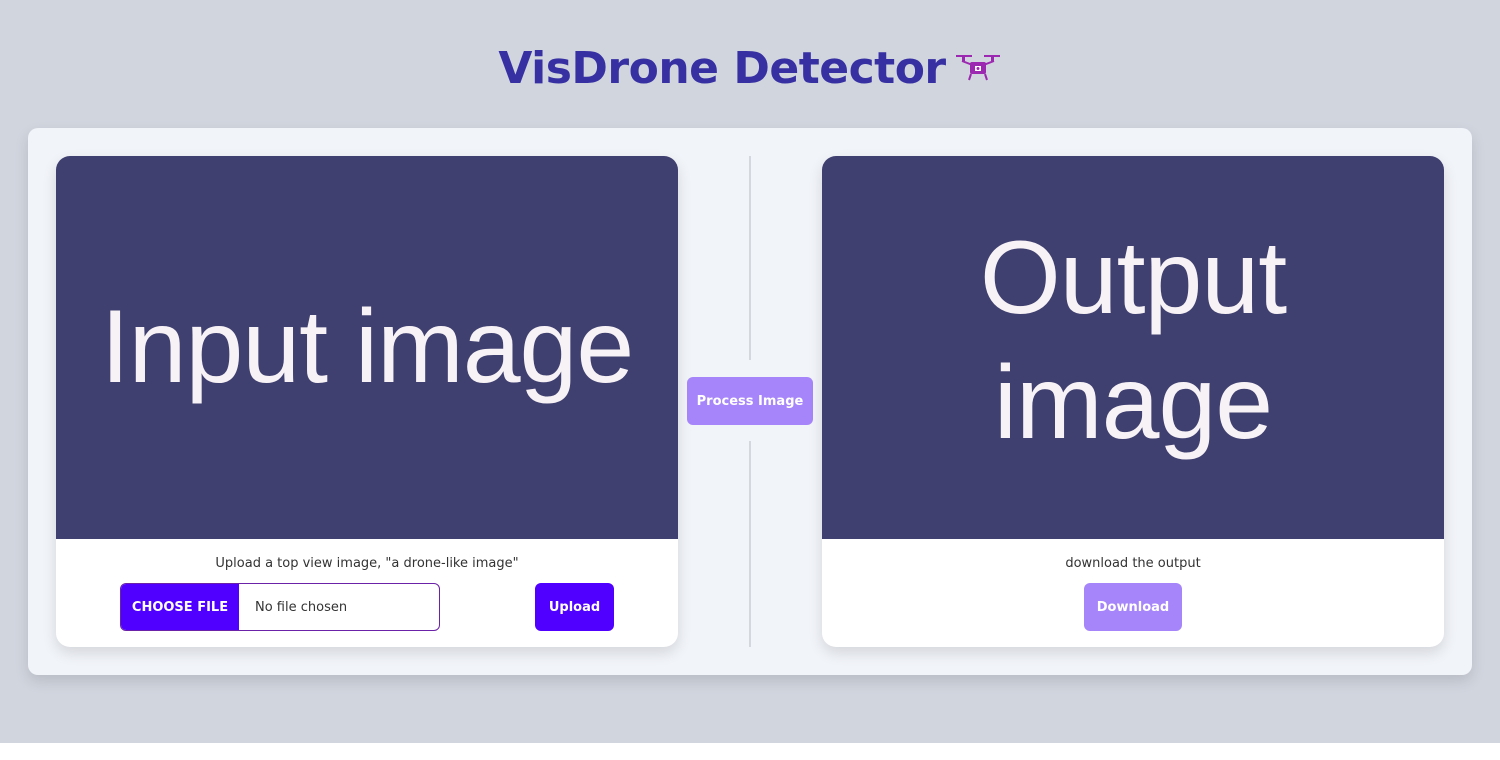 The width and height of the screenshot is (1500, 760). I want to click on choose-file-button: CHOOSE FILE, so click(180, 607).